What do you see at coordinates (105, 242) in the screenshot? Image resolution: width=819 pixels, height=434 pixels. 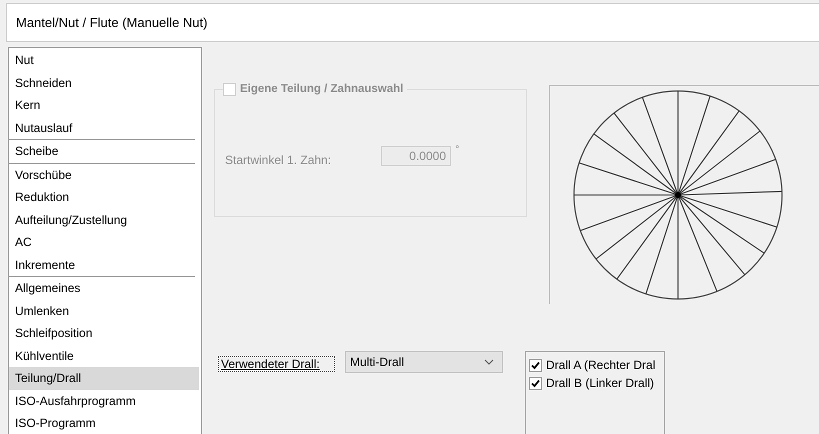 I see `sidebar-item: AC` at bounding box center [105, 242].